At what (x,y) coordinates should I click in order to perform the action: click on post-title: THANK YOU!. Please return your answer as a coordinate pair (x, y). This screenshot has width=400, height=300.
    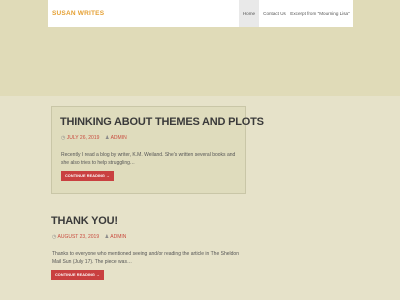
    Looking at the image, I should click on (84, 221).